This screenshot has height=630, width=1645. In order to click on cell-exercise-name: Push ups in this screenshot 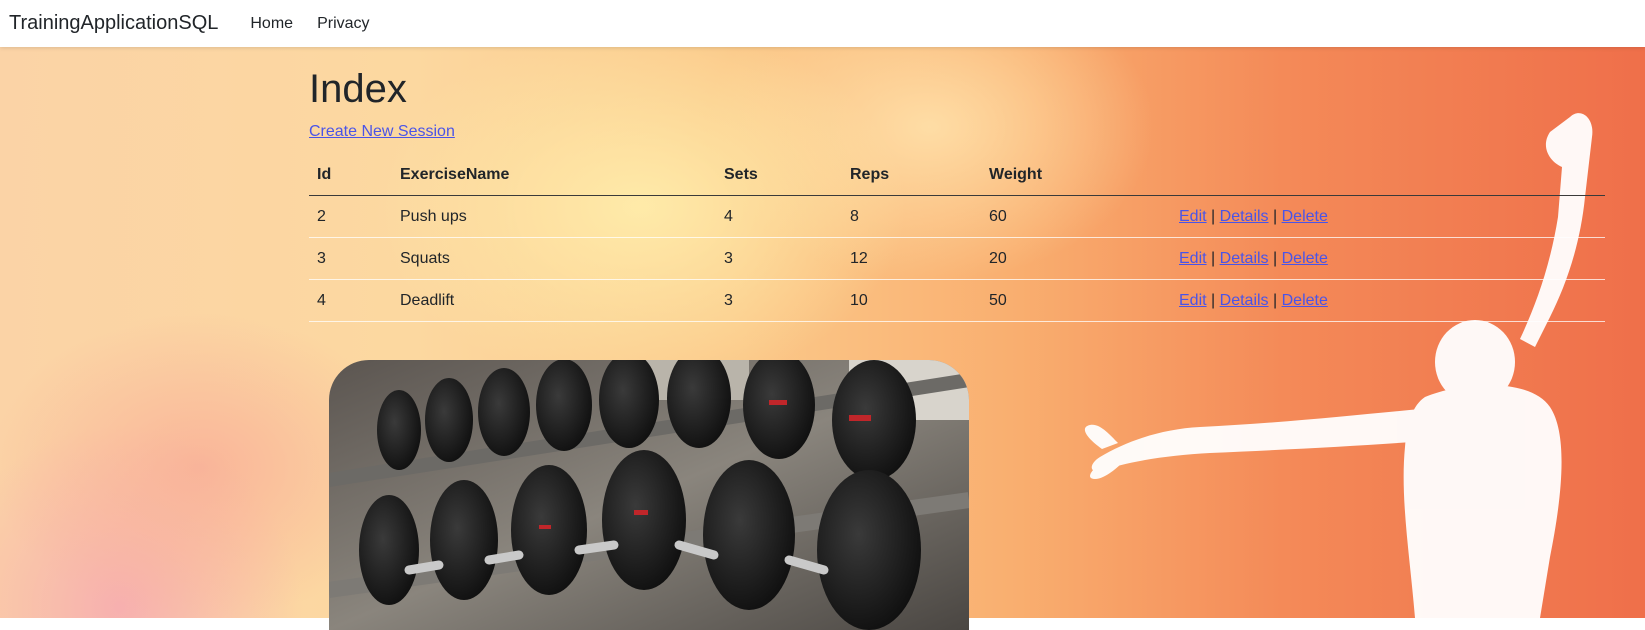, I will do `click(554, 216)`.